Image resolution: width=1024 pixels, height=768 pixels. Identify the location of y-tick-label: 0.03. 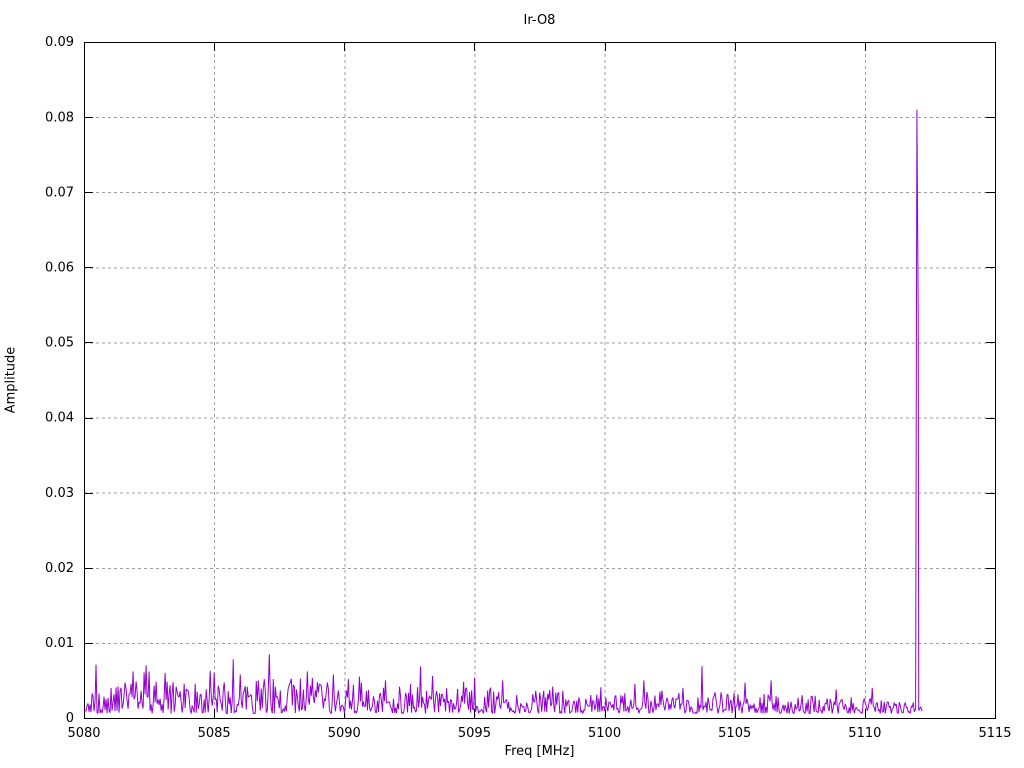
(59, 493).